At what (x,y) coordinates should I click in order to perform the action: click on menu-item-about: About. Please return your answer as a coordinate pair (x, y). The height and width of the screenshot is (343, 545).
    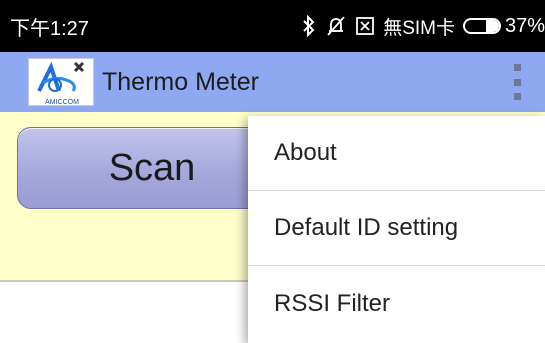
    Looking at the image, I should click on (396, 153).